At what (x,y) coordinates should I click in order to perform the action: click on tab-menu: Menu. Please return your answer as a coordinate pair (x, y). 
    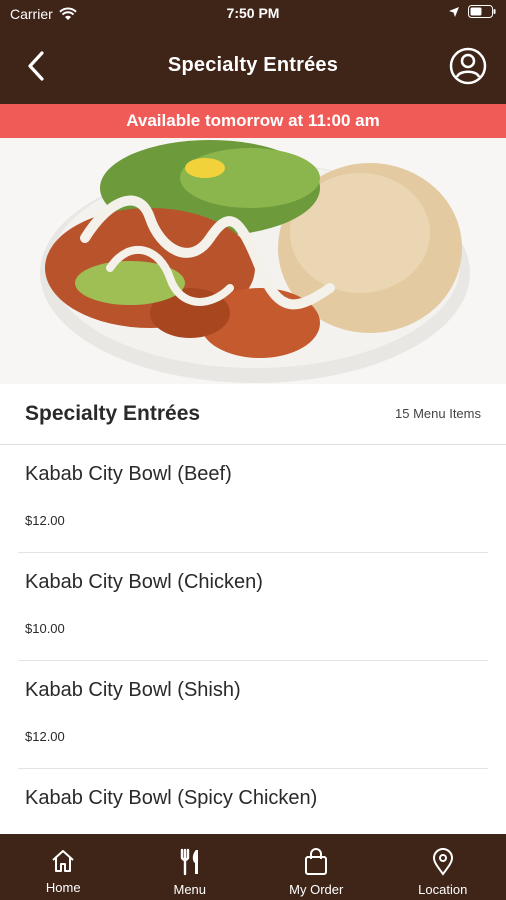
    Looking at the image, I should click on (190, 867).